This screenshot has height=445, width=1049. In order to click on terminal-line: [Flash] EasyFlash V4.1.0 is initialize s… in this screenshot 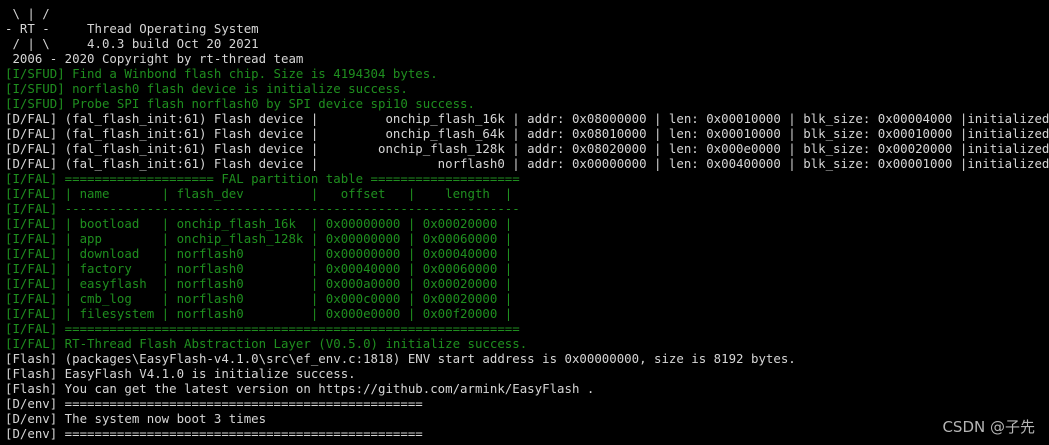, I will do `click(180, 373)`.